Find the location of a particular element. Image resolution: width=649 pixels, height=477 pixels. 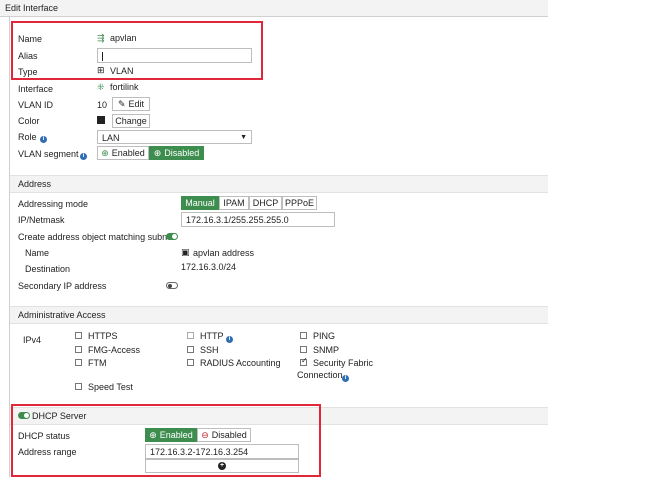

address-section-header: Address is located at coordinates (279, 184).